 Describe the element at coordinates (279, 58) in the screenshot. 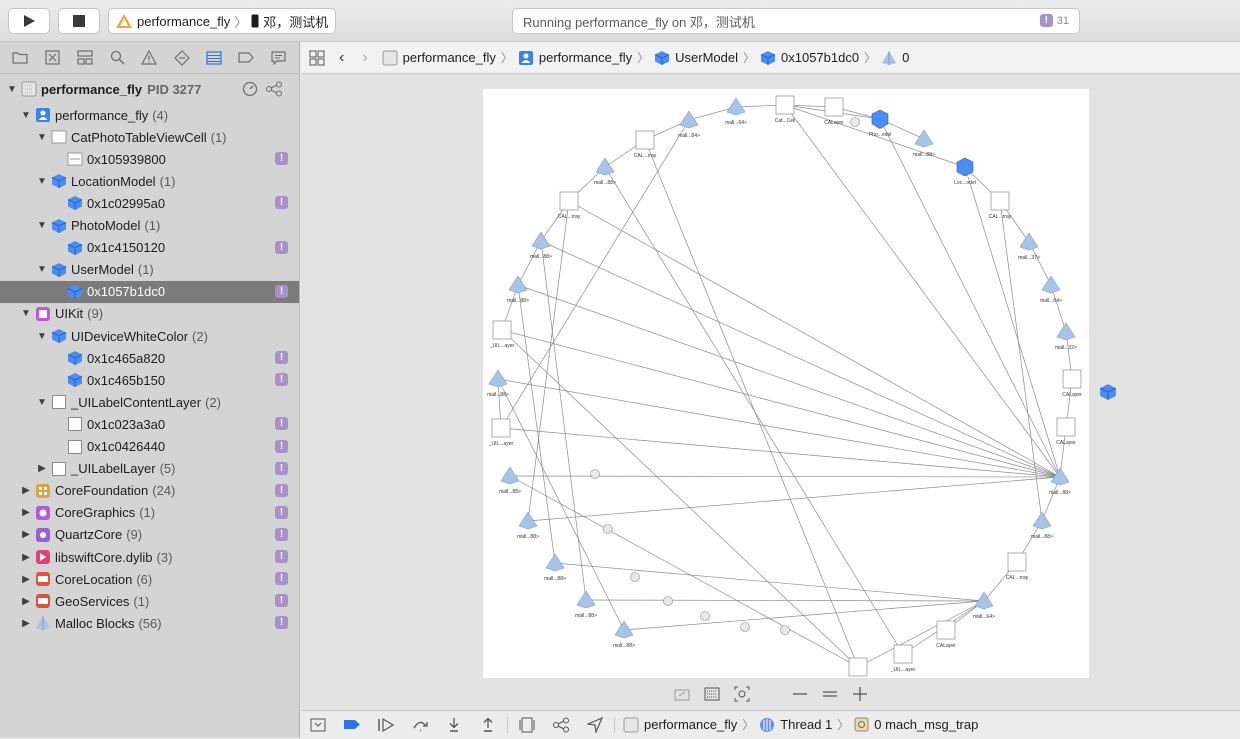

I see `report-icon` at that location.